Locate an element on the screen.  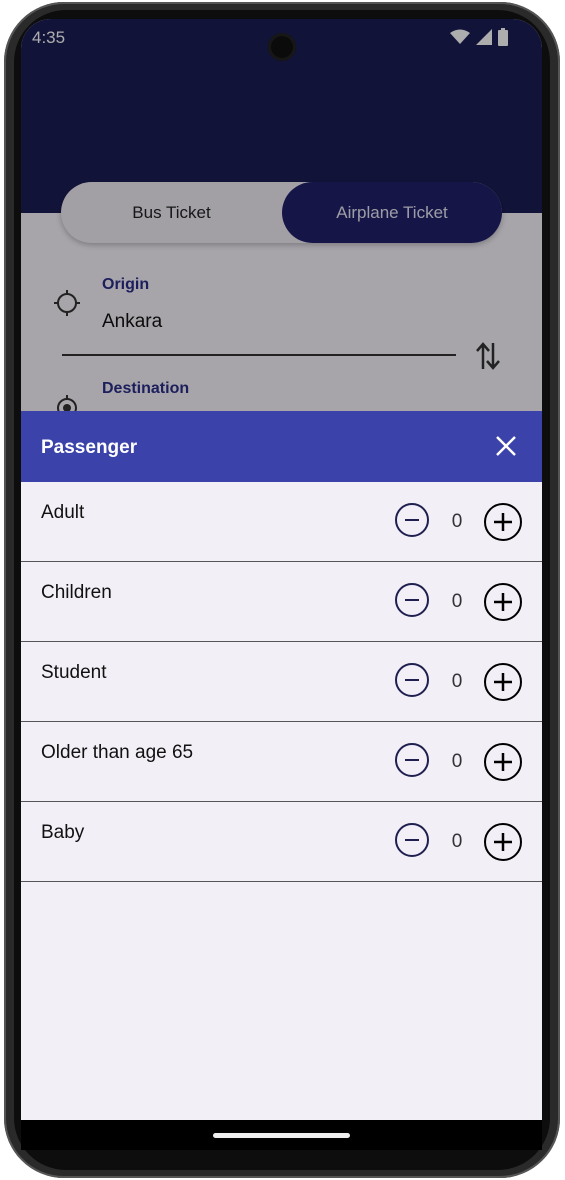
sheet-title: Passenger is located at coordinates (89, 447).